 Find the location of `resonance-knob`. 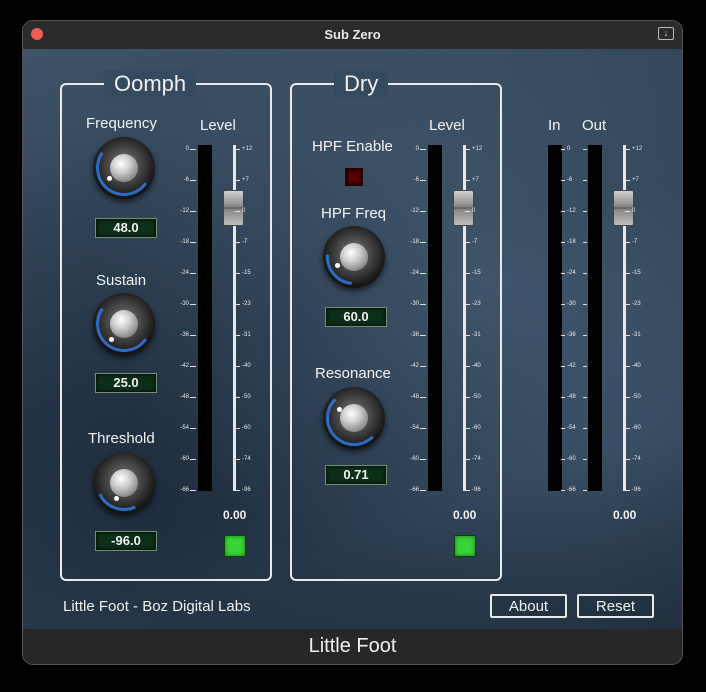

resonance-knob is located at coordinates (354, 418).